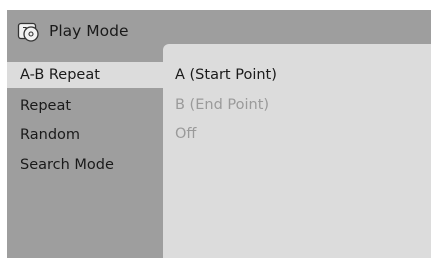 The height and width of the screenshot is (262, 438). I want to click on option-a-start-point: A (Start Point), so click(226, 75).